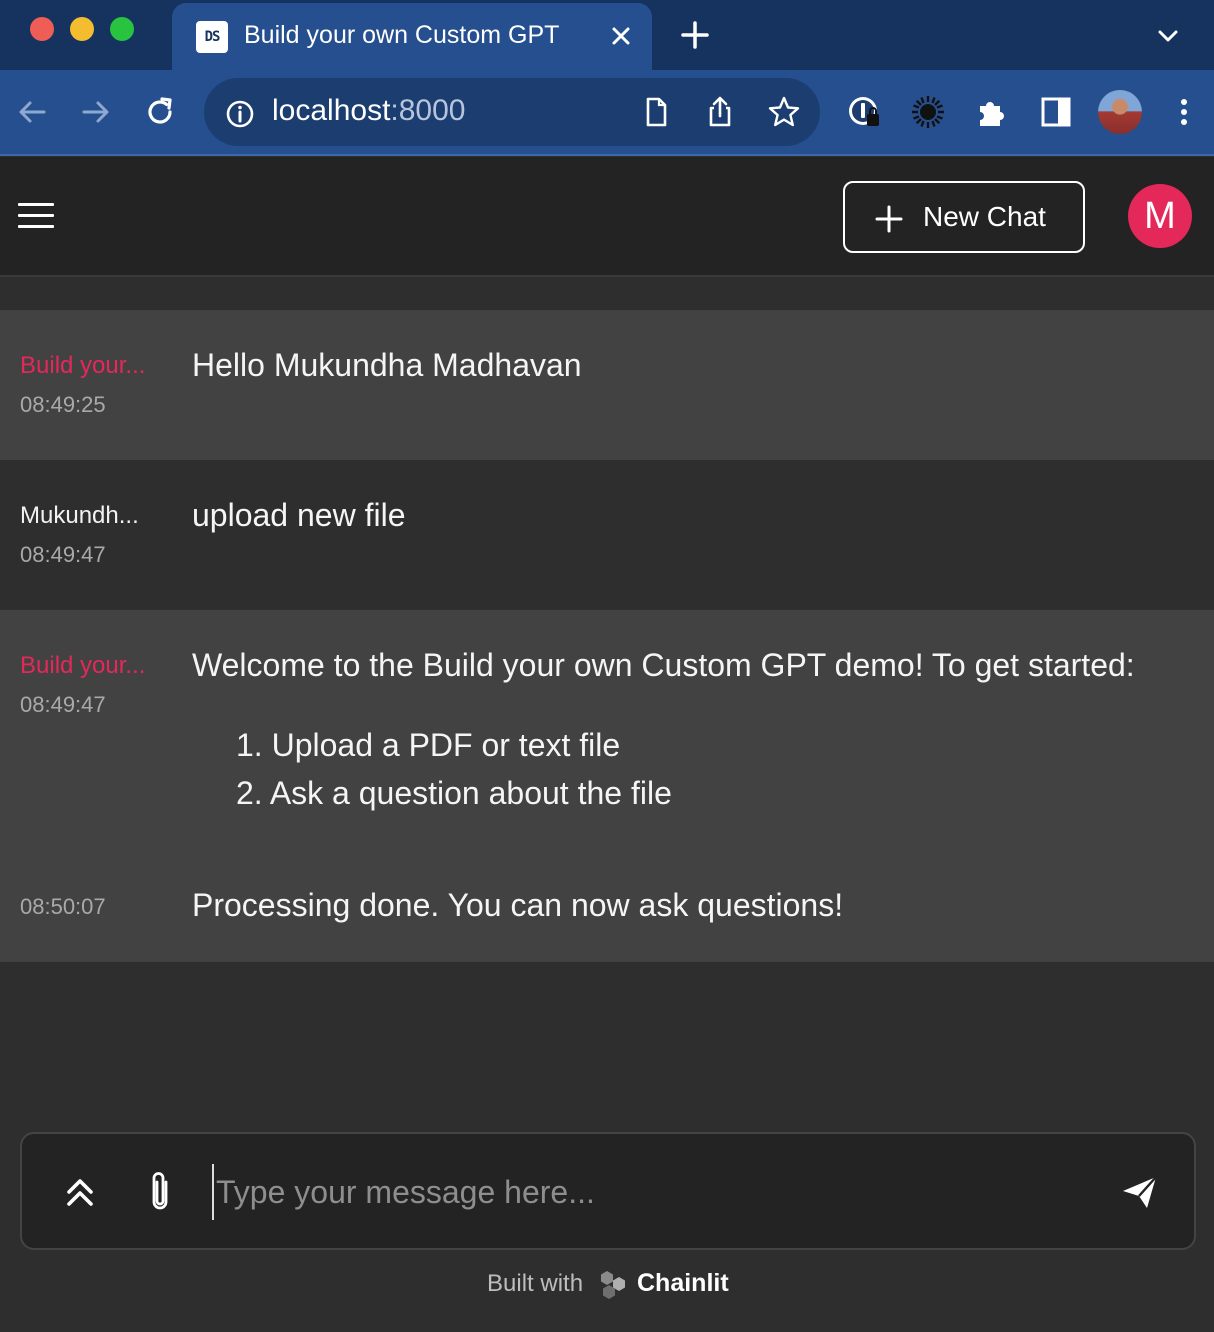  I want to click on page-icon, so click(656, 112).